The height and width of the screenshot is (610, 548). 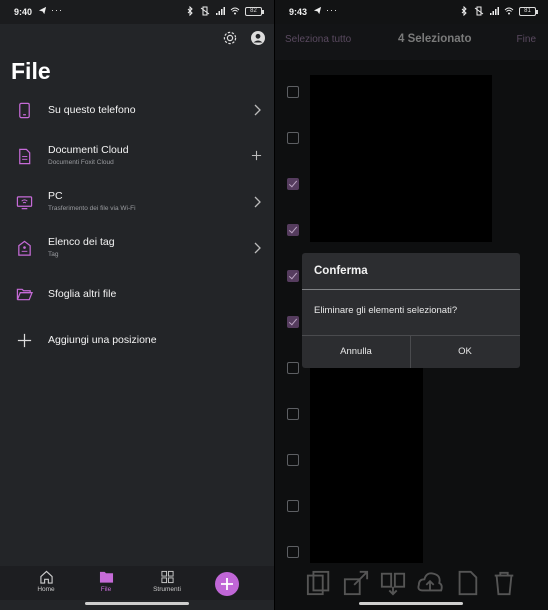 I want to click on bottom-nav-file: File, so click(x=106, y=581).